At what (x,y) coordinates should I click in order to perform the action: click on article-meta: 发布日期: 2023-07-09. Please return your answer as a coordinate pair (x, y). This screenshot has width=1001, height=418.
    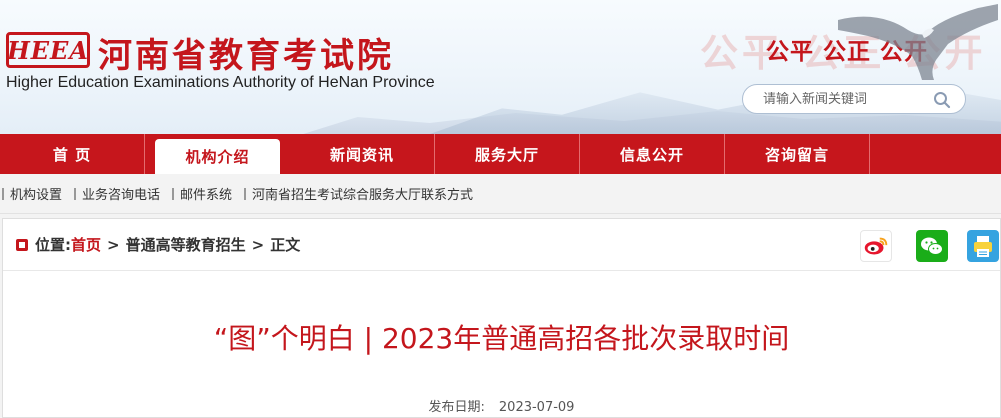
    Looking at the image, I should click on (501, 405).